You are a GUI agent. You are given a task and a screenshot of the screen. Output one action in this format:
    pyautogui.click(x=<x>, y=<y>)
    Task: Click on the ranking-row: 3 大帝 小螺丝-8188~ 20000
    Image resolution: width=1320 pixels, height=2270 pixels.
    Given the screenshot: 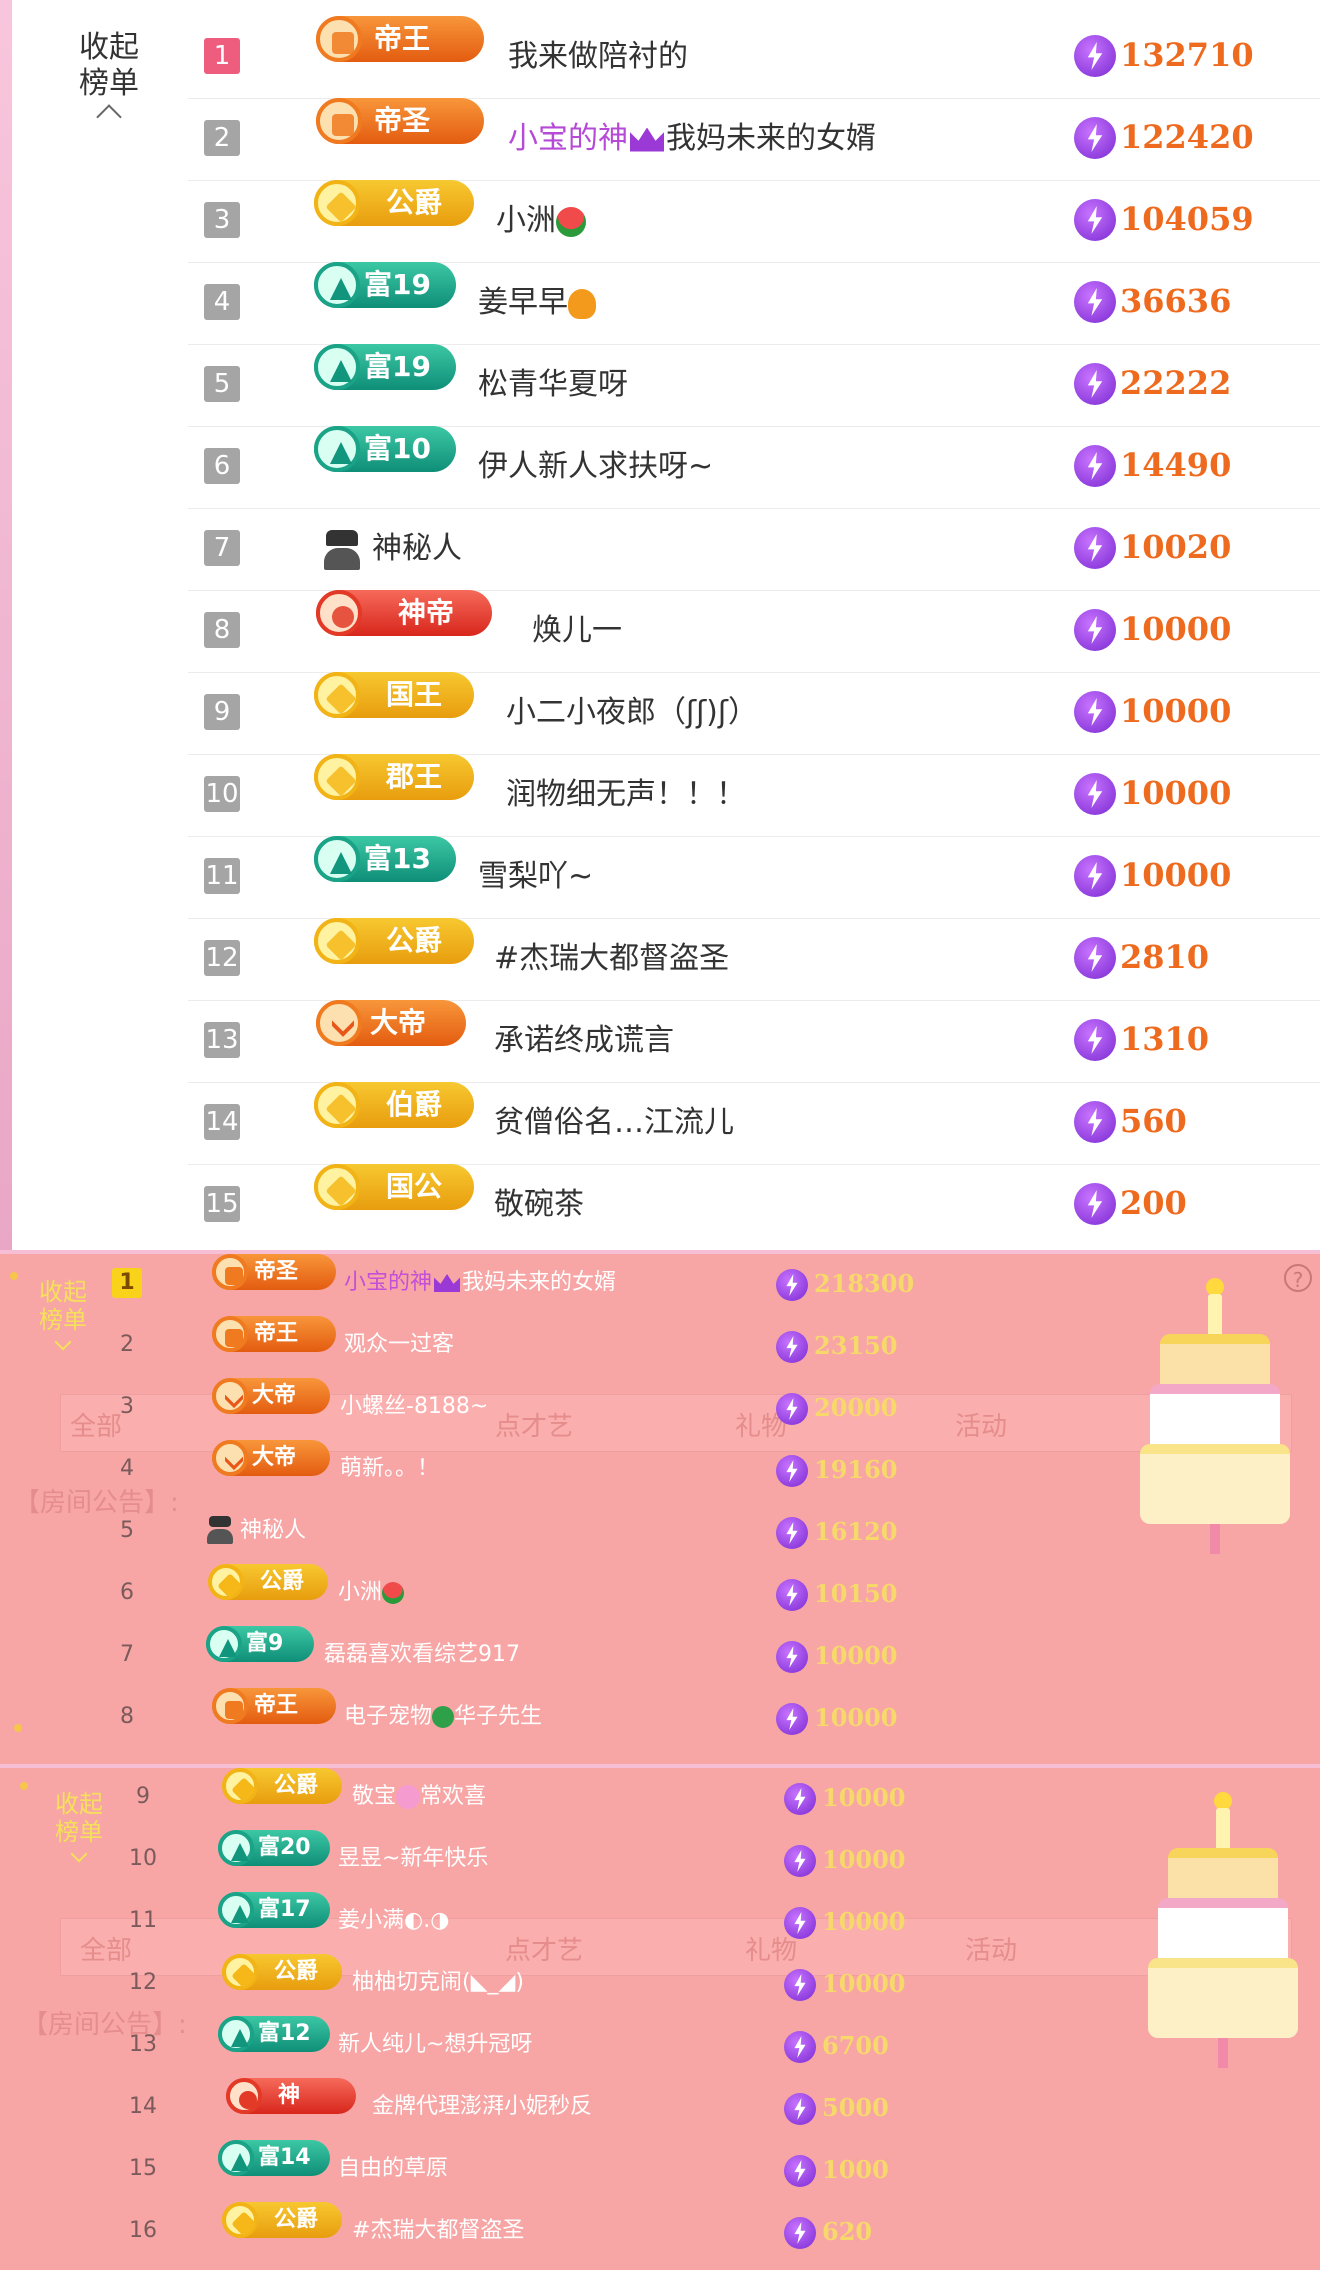 What is the action you would take?
    pyautogui.click(x=650, y=1409)
    